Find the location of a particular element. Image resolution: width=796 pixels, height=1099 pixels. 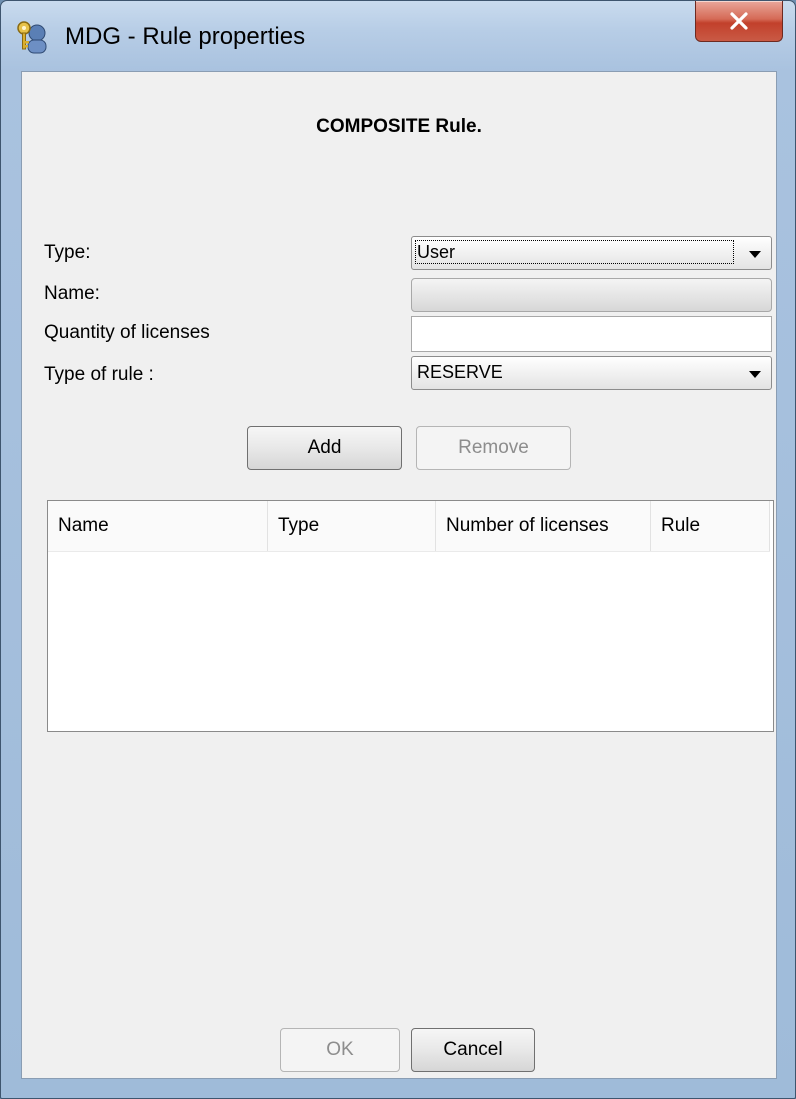

cancel-button: Cancel is located at coordinates (473, 1050).